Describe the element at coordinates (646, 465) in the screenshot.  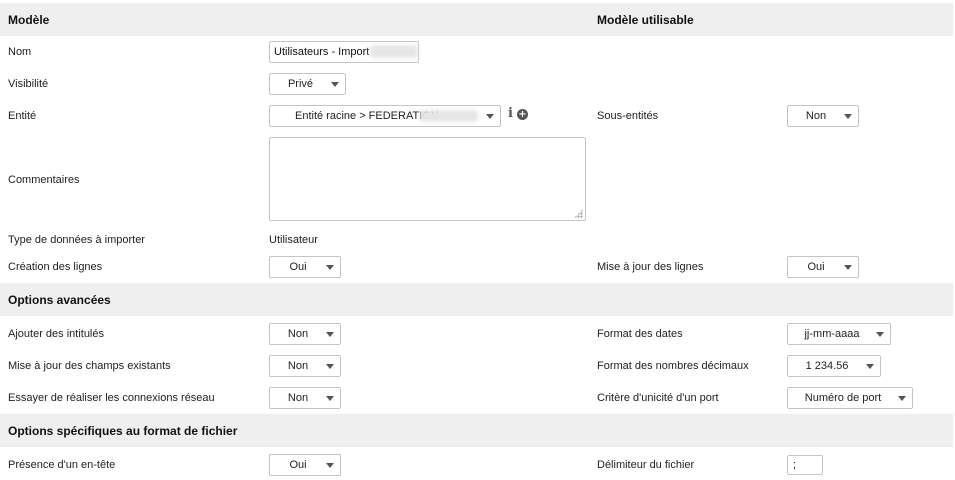
I see `file-delimiter-label: Délimiteur du fichier` at that location.